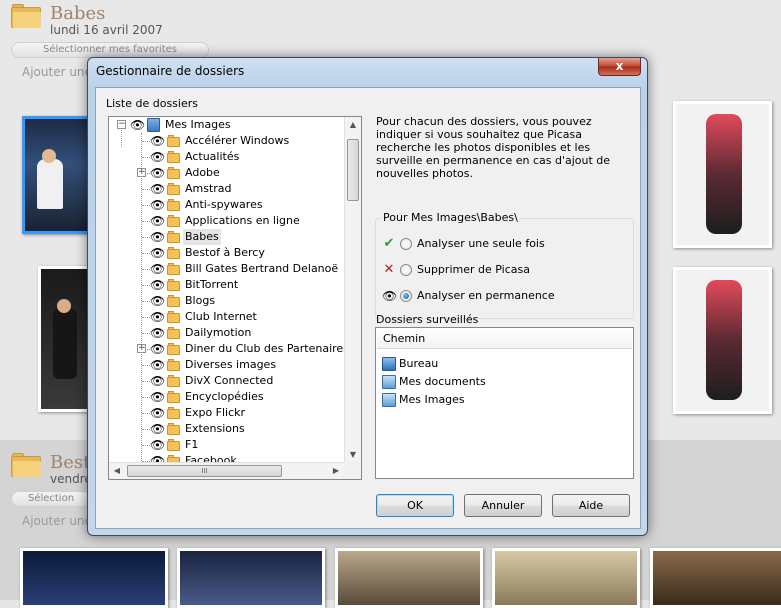 Image resolution: width=781 pixels, height=608 pixels. What do you see at coordinates (229, 301) in the screenshot?
I see `tree-item: 👁 Blogs` at bounding box center [229, 301].